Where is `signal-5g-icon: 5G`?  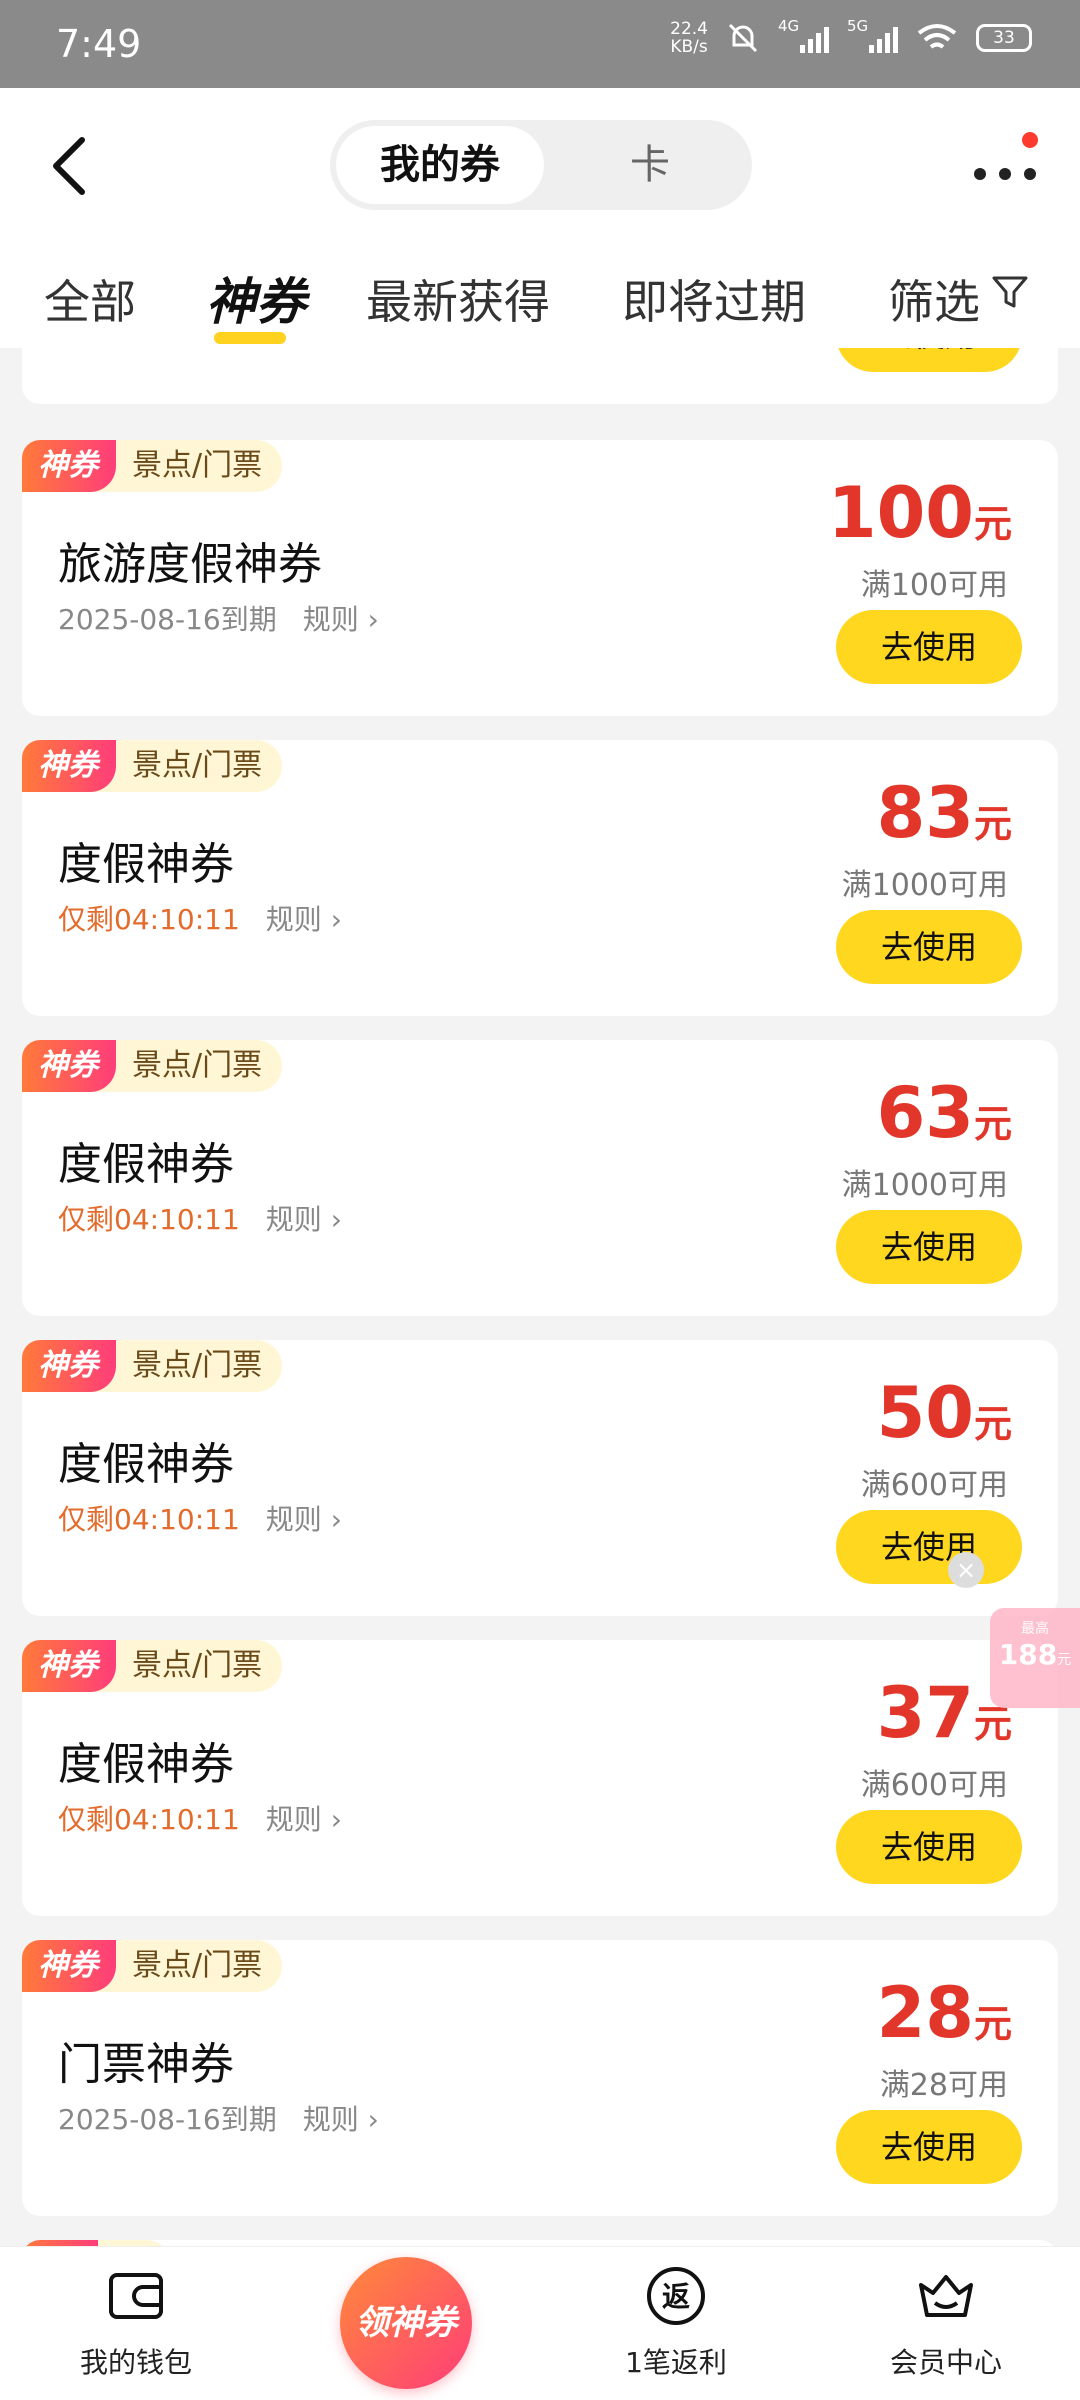
signal-5g-icon: 5G is located at coordinates (872, 35).